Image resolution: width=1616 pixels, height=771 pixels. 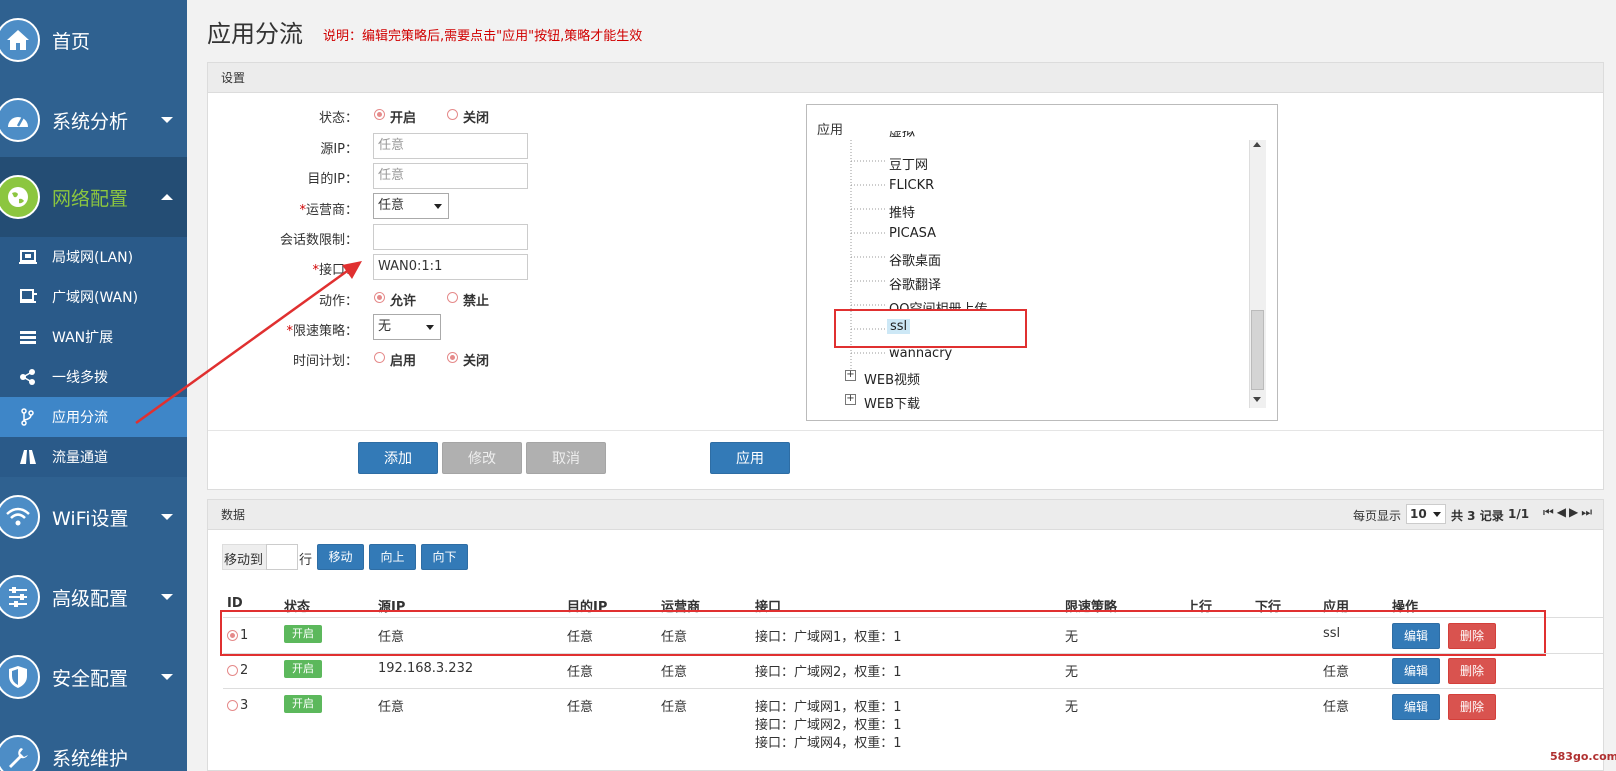 What do you see at coordinates (828, 743) in the screenshot?
I see `cell-interface: 接口：广域网4，权重：1` at bounding box center [828, 743].